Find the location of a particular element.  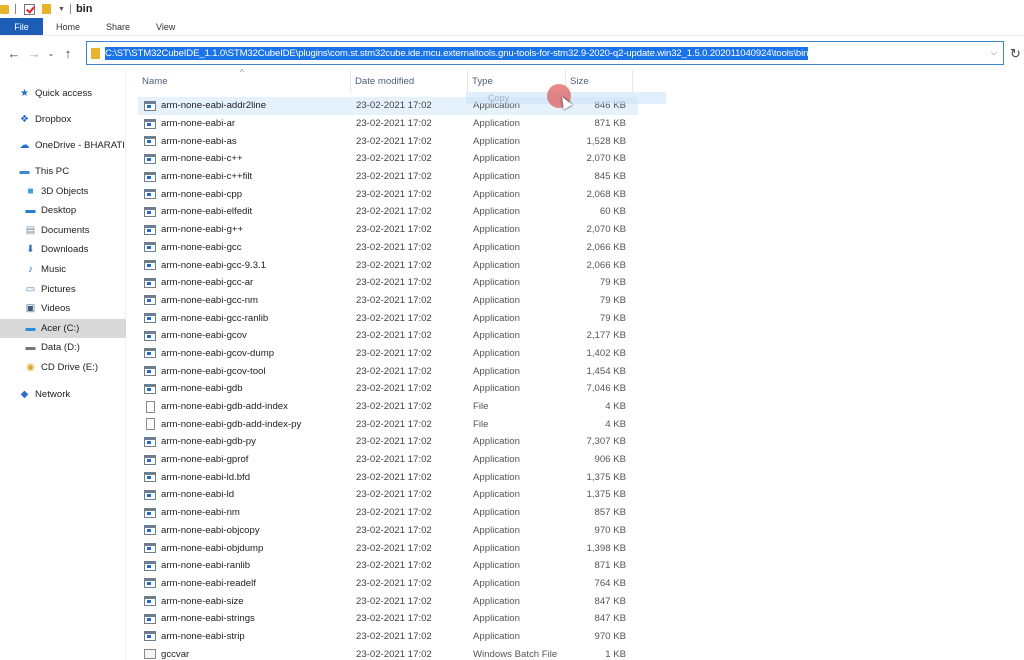

sidebar-item-3d-objects: ■ 3D Objects is located at coordinates (63, 191).